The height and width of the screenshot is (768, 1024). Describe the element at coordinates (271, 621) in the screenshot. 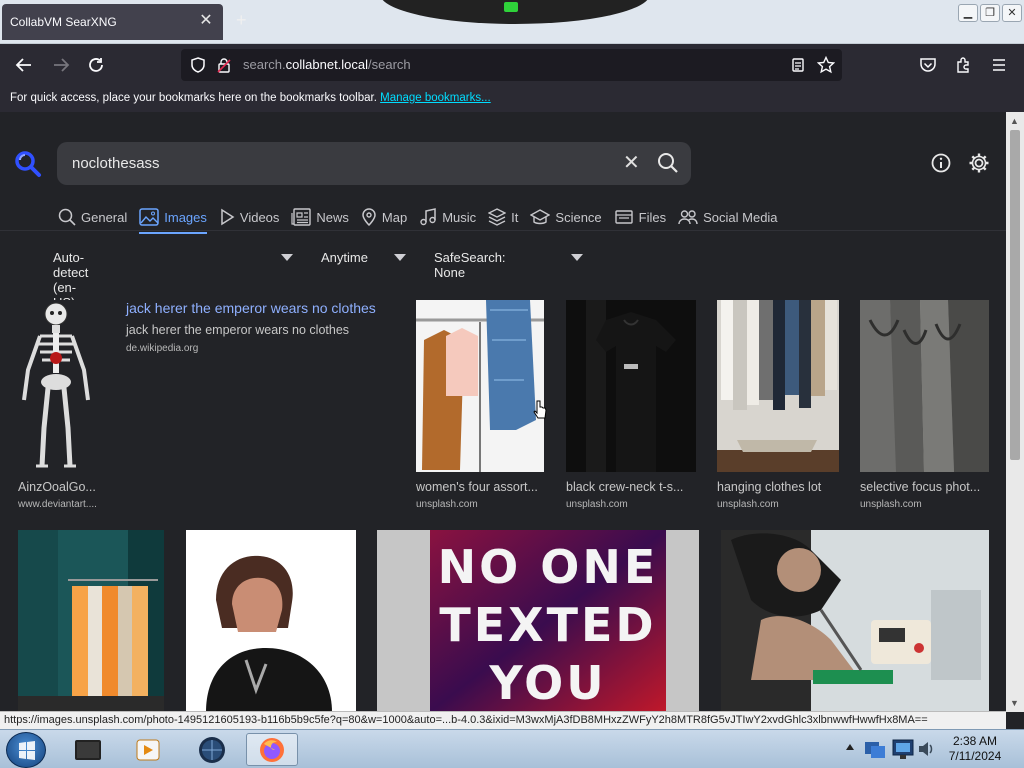

I see `result-image-person` at that location.